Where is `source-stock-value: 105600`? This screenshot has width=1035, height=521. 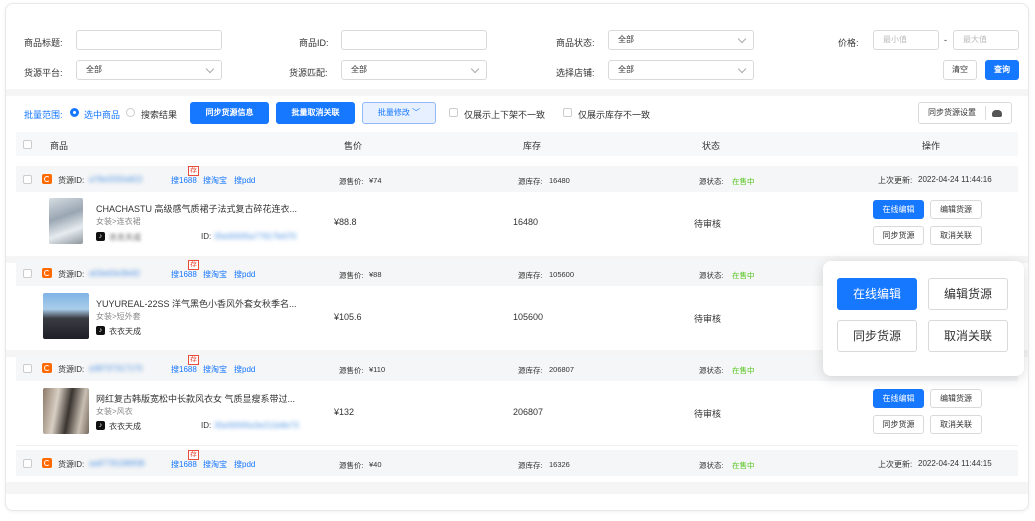
source-stock-value: 105600 is located at coordinates (562, 274).